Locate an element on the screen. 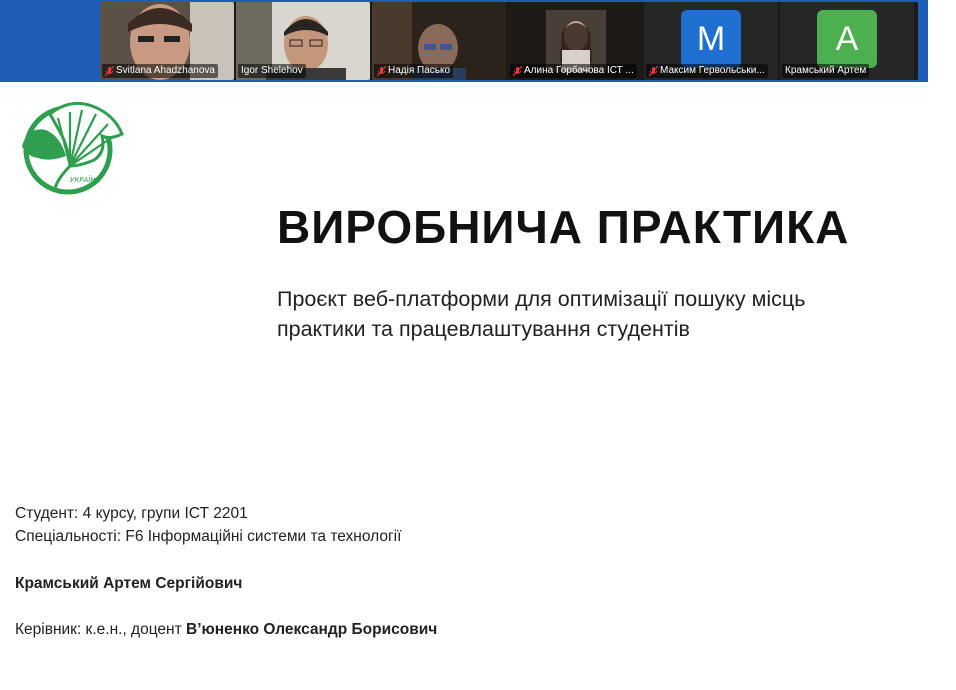  participant-name-label: Крамський Артем is located at coordinates (826, 71).